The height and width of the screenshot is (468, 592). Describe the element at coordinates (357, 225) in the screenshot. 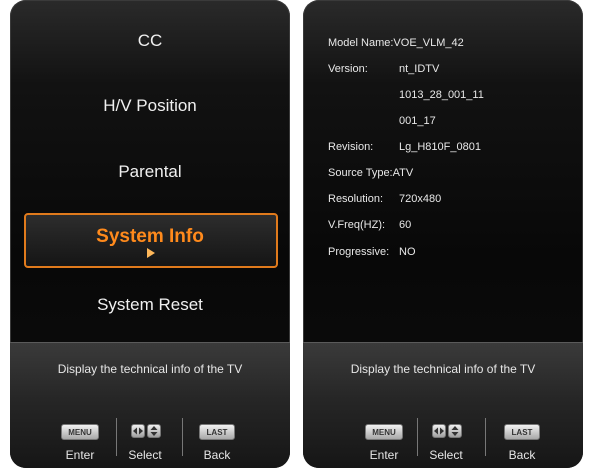

I see `vfreq-label: V.Freq(HZ):` at that location.